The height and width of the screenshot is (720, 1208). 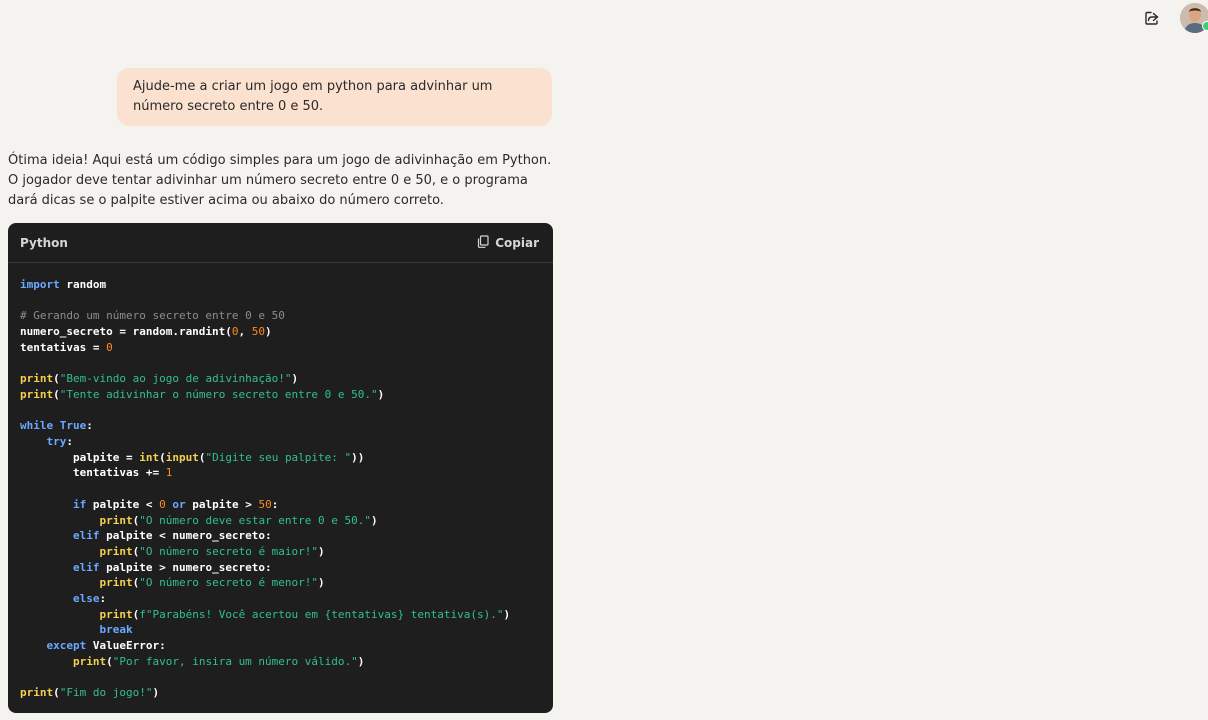 I want to click on copy-icon, so click(x=483, y=242).